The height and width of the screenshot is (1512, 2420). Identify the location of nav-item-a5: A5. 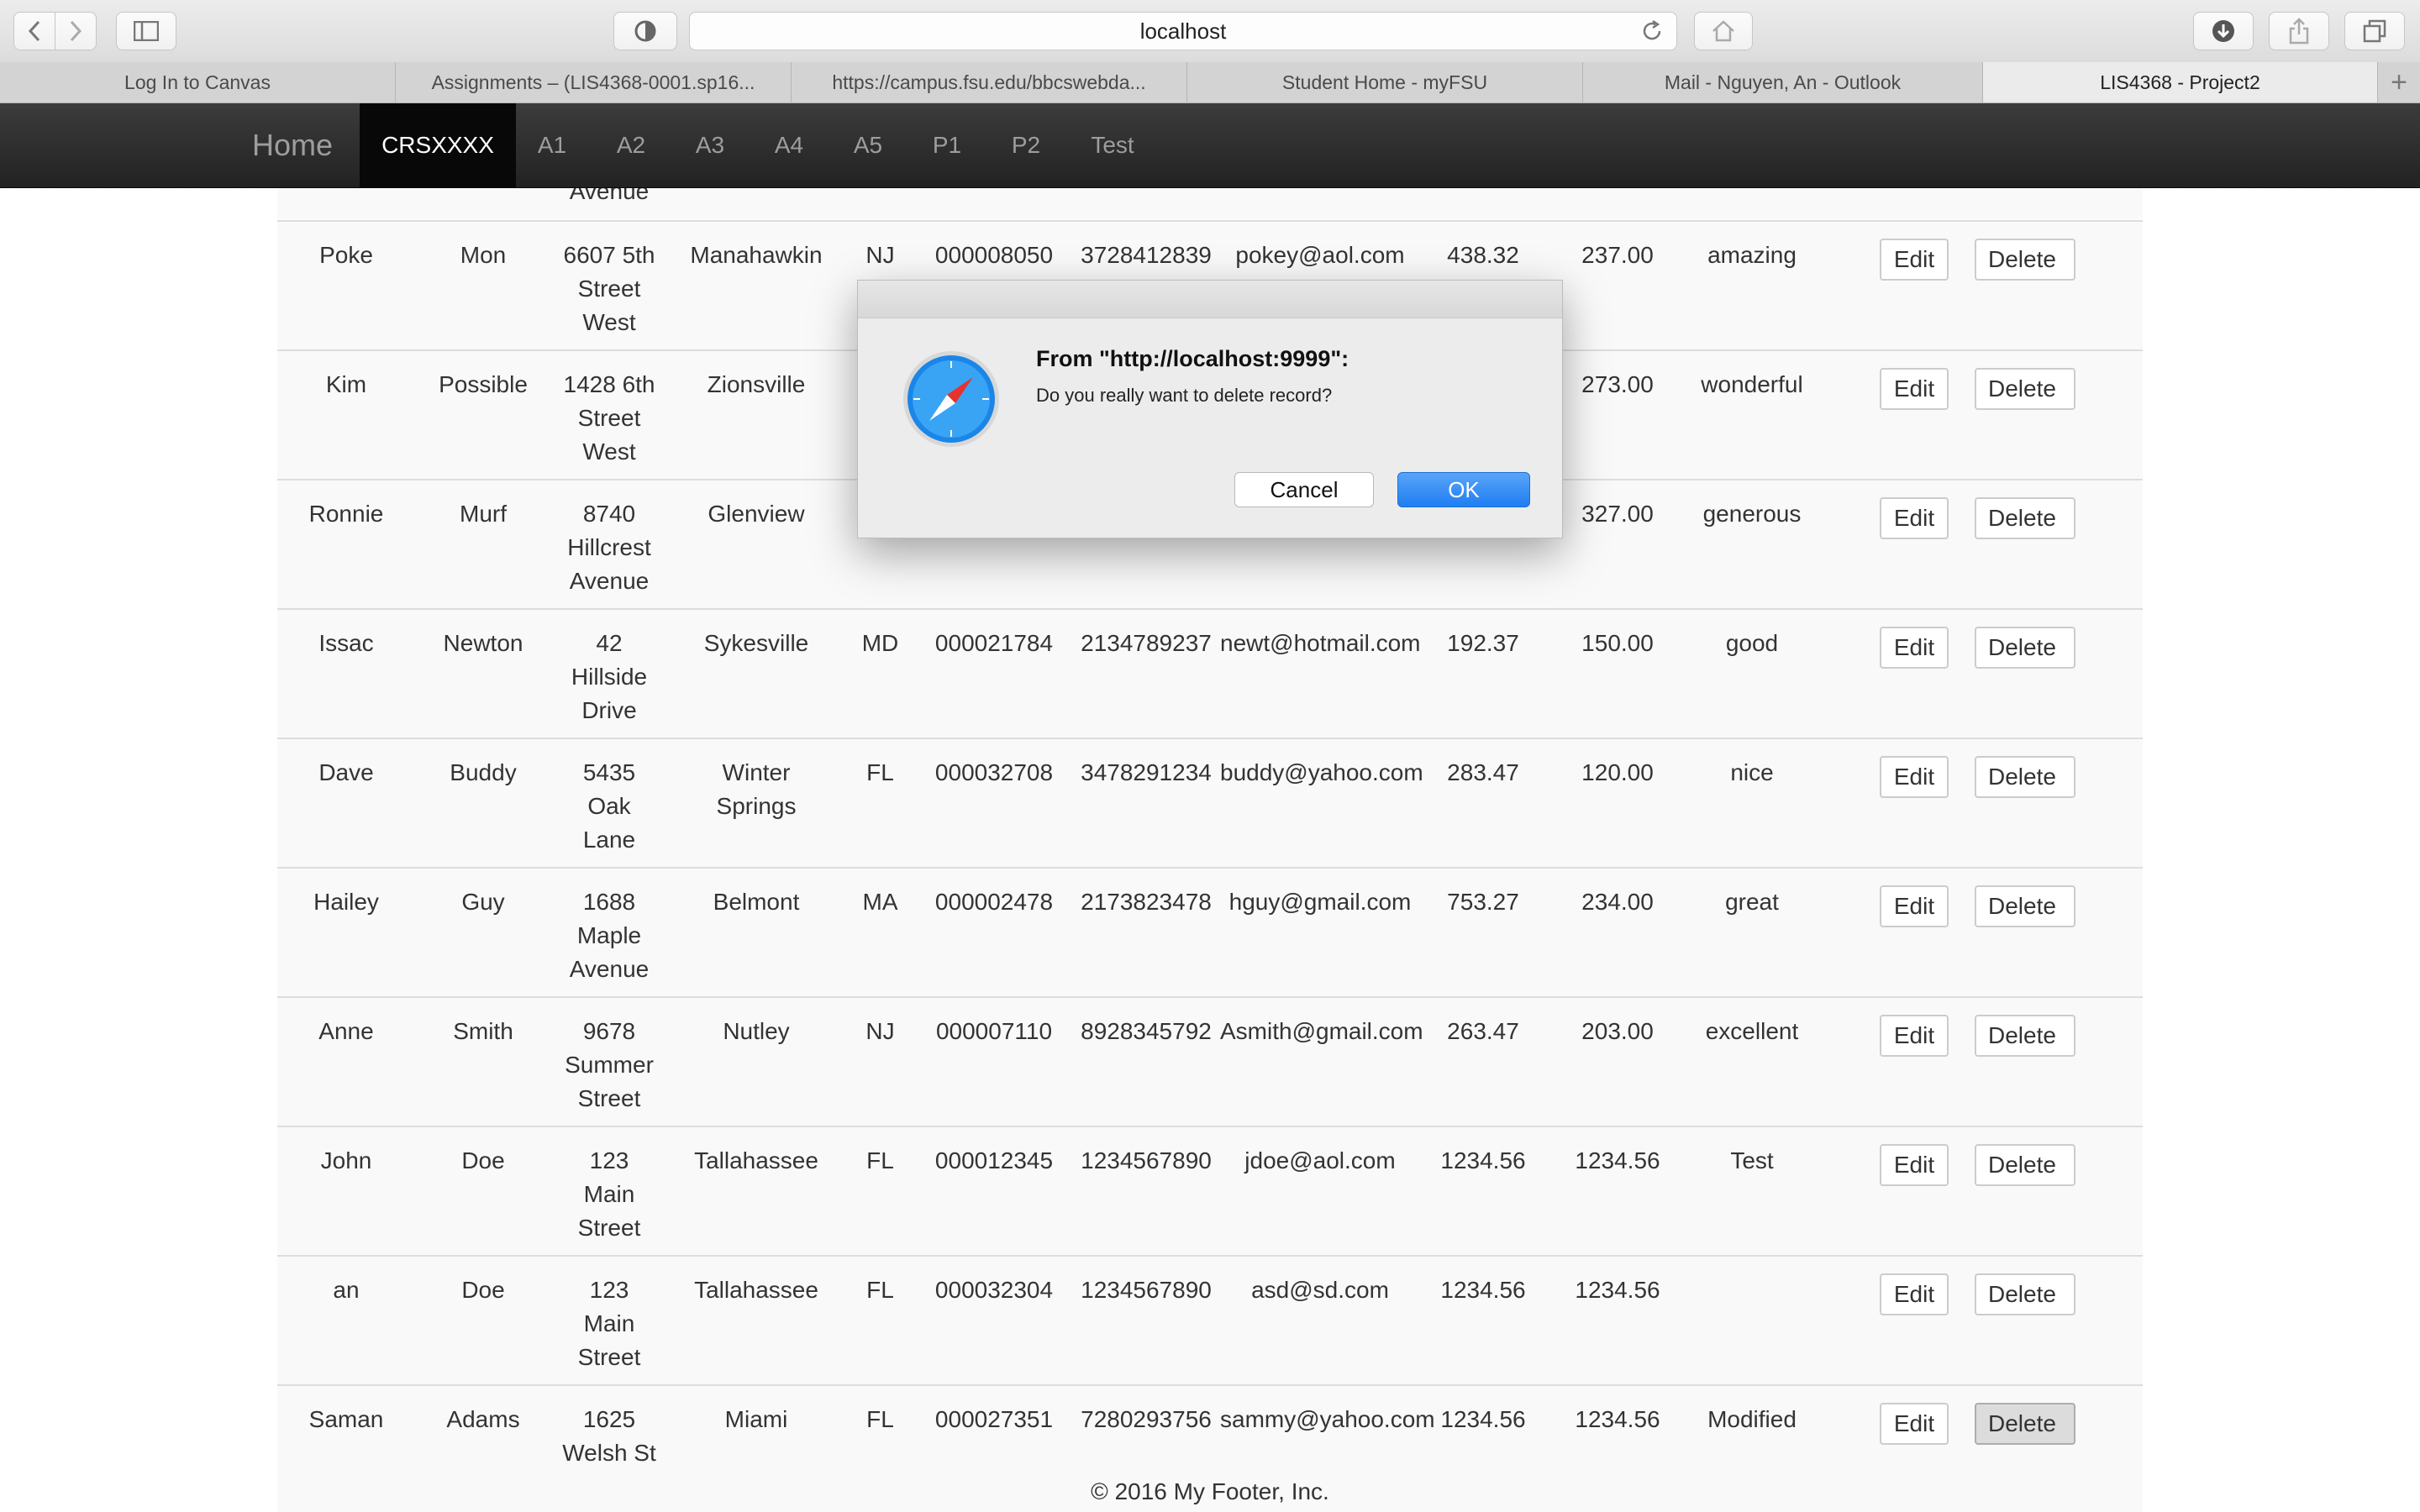
(868, 145).